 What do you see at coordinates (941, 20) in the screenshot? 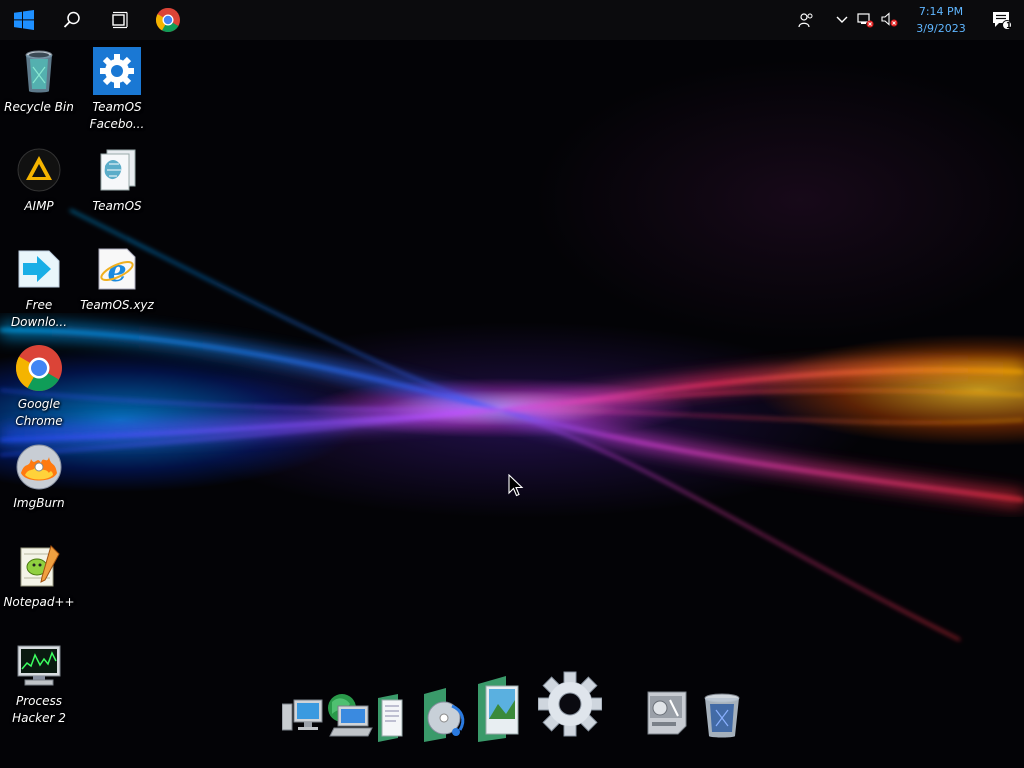
I see `taskbar-clock: 7:14 PM 3/9/2023` at bounding box center [941, 20].